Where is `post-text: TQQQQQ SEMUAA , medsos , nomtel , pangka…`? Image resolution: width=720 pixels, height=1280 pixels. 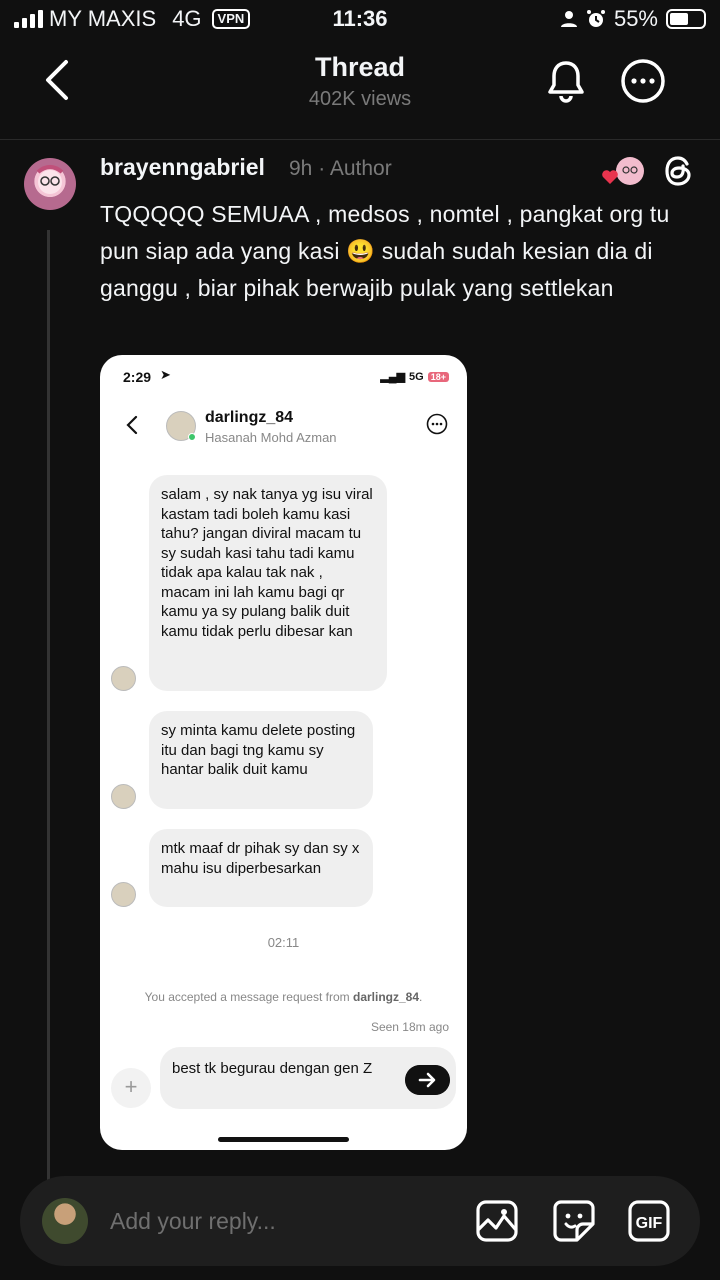 post-text: TQQQQQ SEMUAA , medsos , nomtel , pangka… is located at coordinates (385, 251).